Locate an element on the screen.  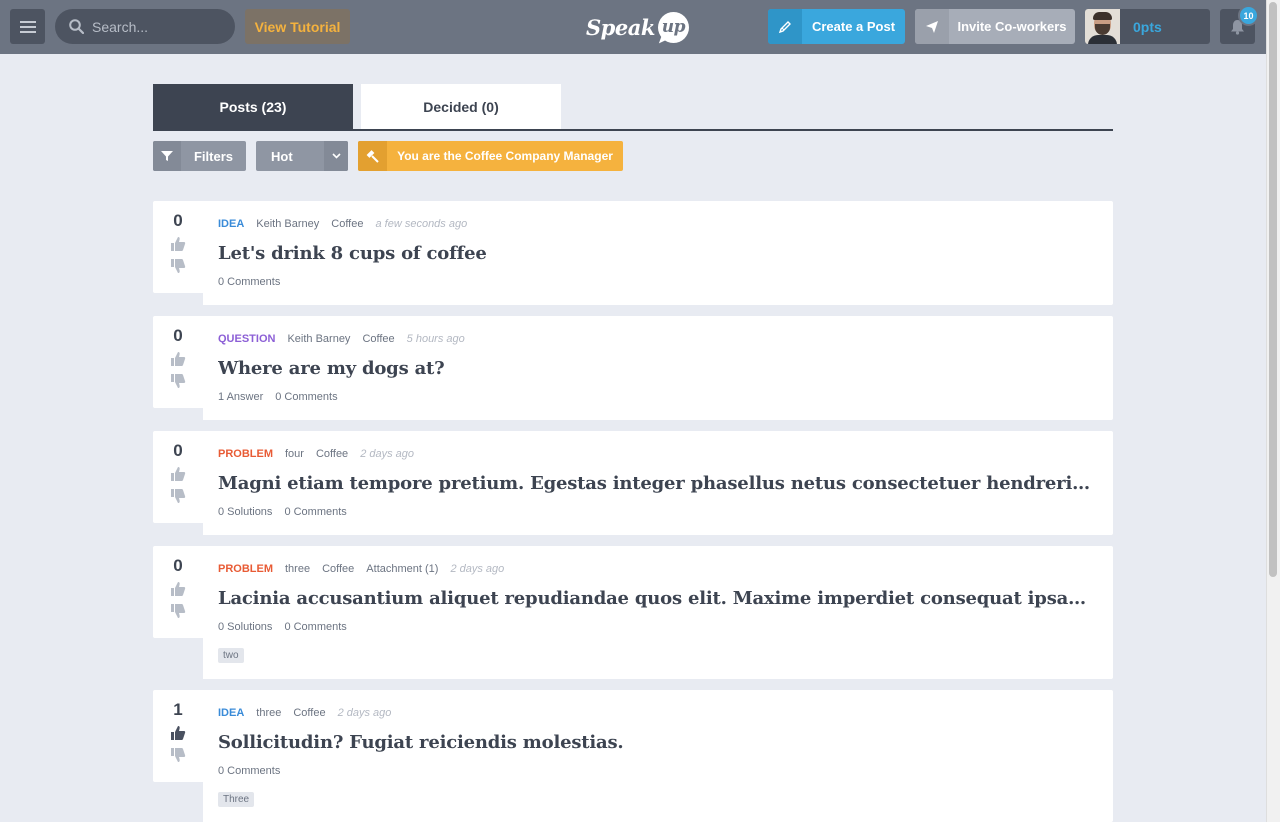
scrollbar-thumb is located at coordinates (1273, 289).